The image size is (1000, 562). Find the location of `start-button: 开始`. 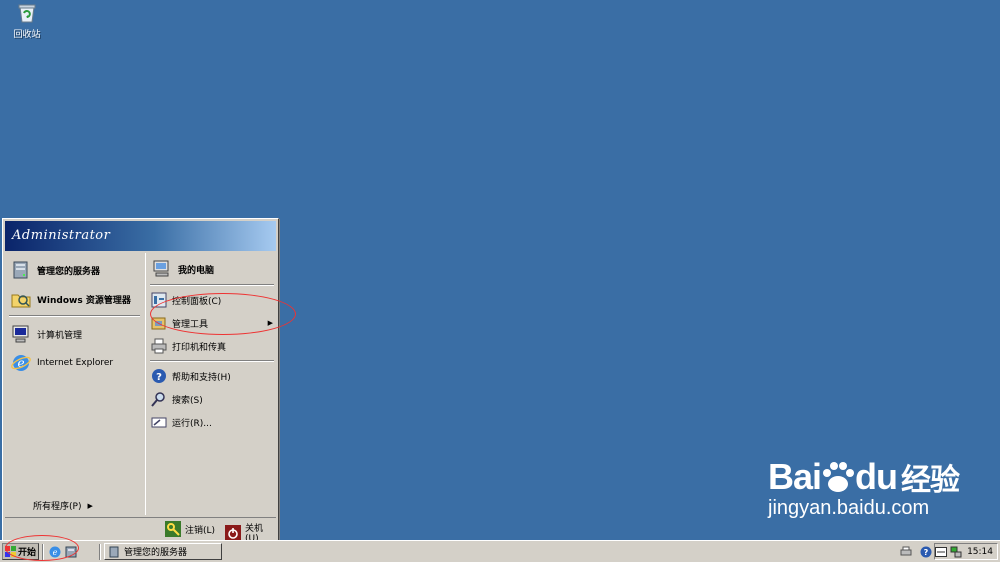

start-button: 开始 is located at coordinates (20, 551).